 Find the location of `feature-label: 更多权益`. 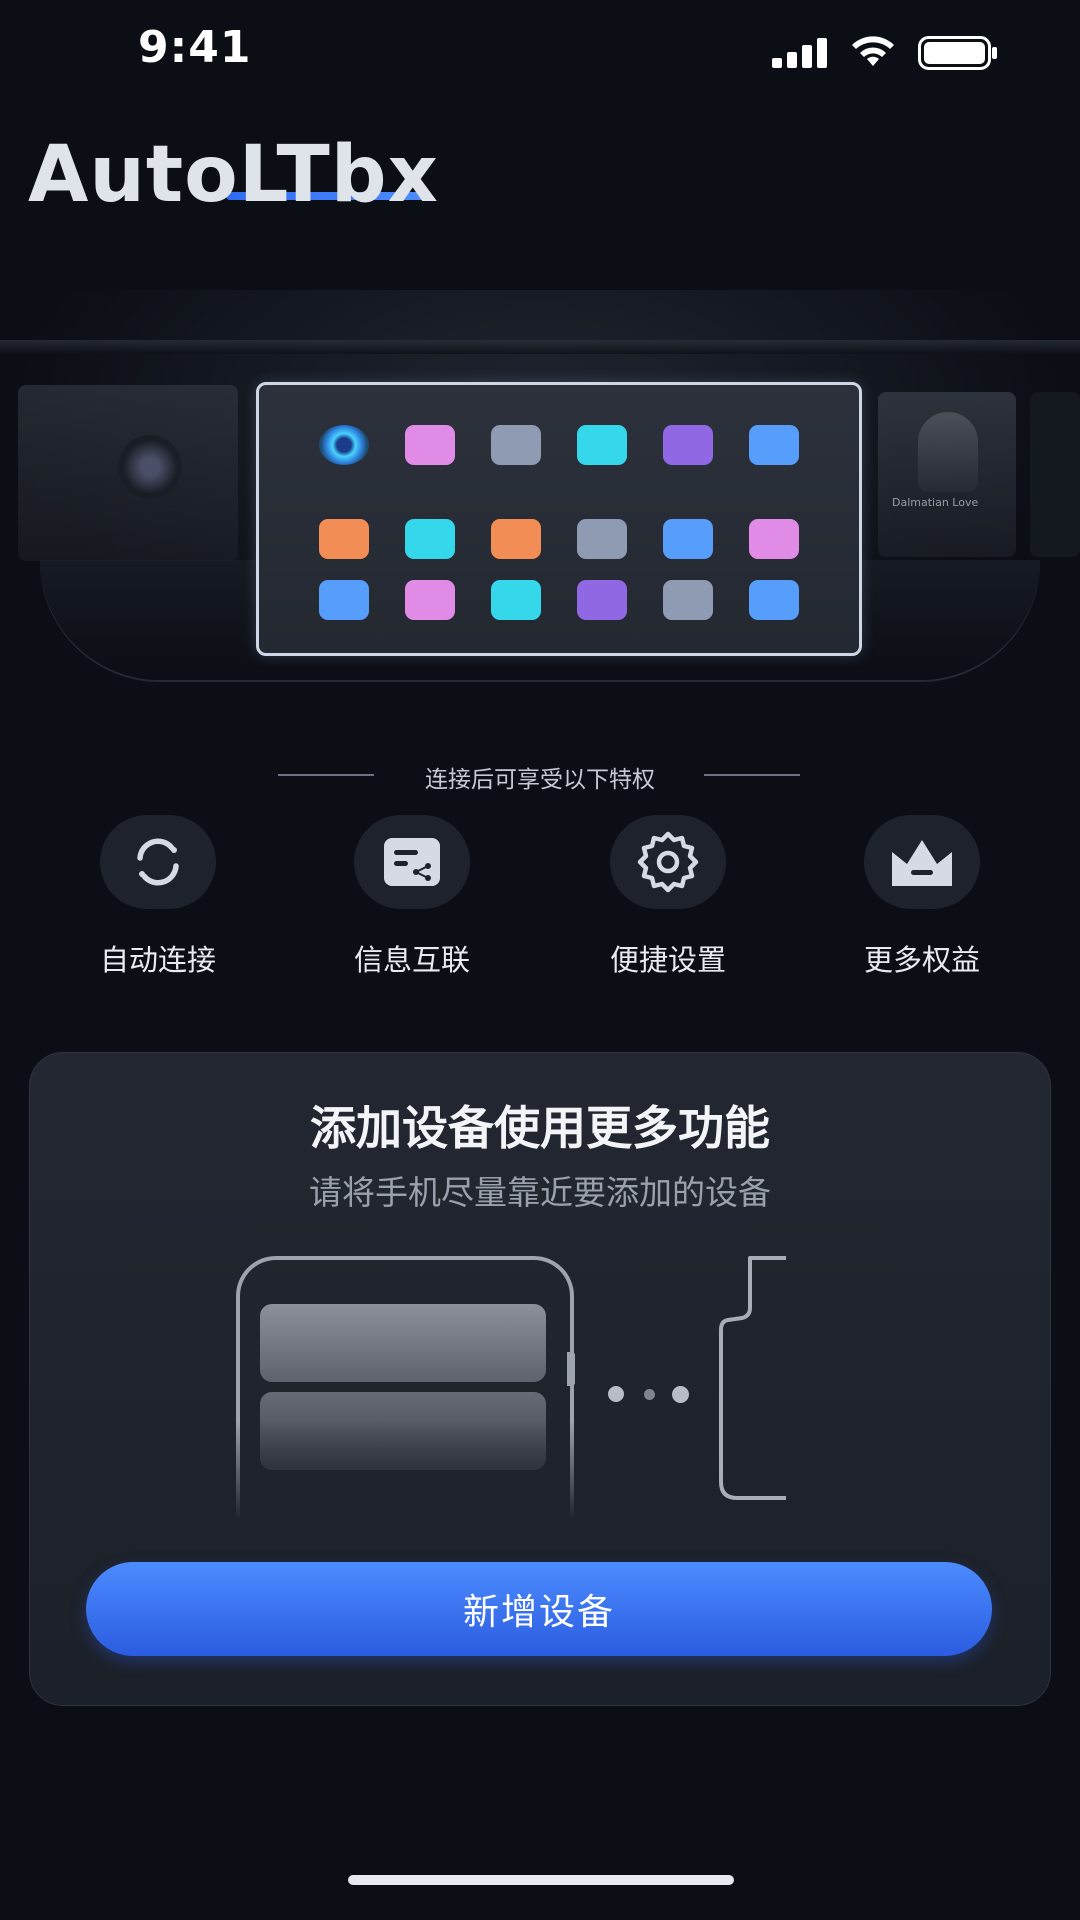

feature-label: 更多权益 is located at coordinates (921, 960).